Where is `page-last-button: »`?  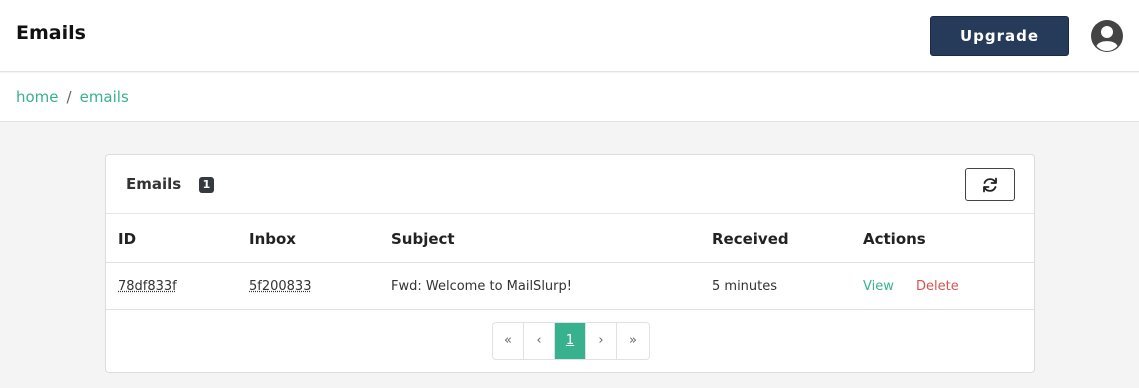 page-last-button: » is located at coordinates (633, 341).